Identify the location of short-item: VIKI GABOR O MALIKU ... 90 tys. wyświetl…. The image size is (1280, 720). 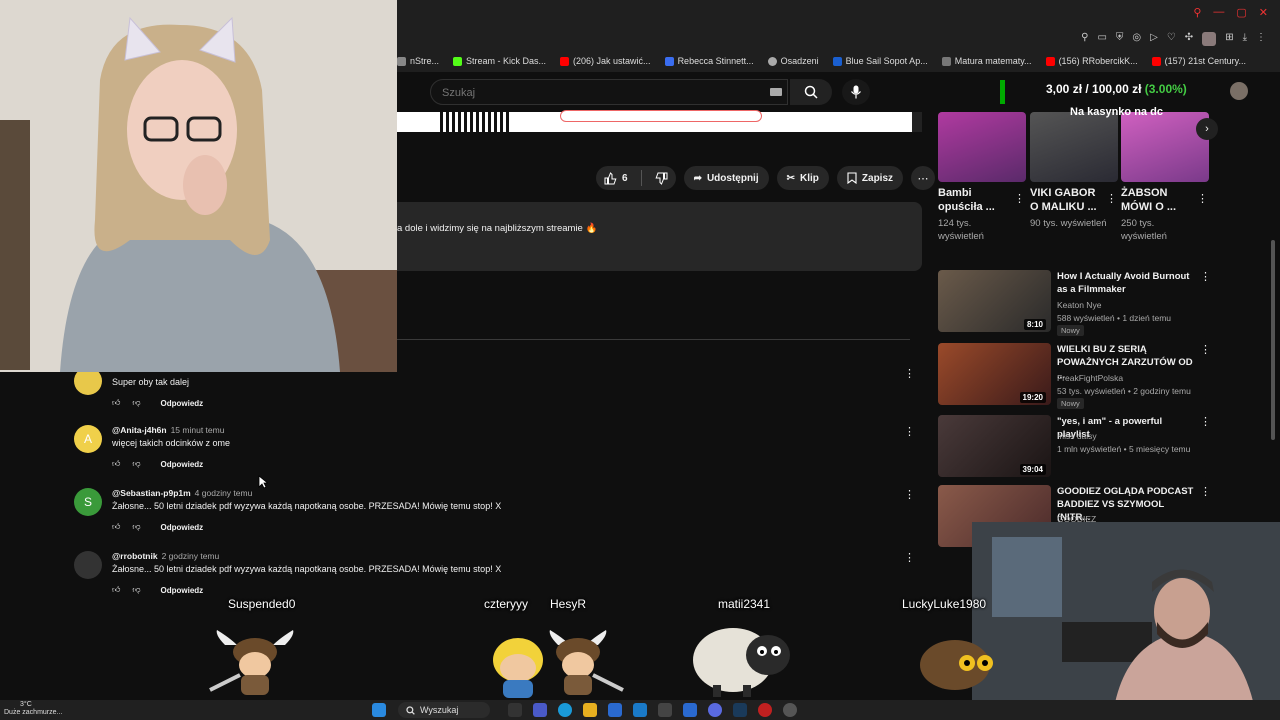
(1074, 170).